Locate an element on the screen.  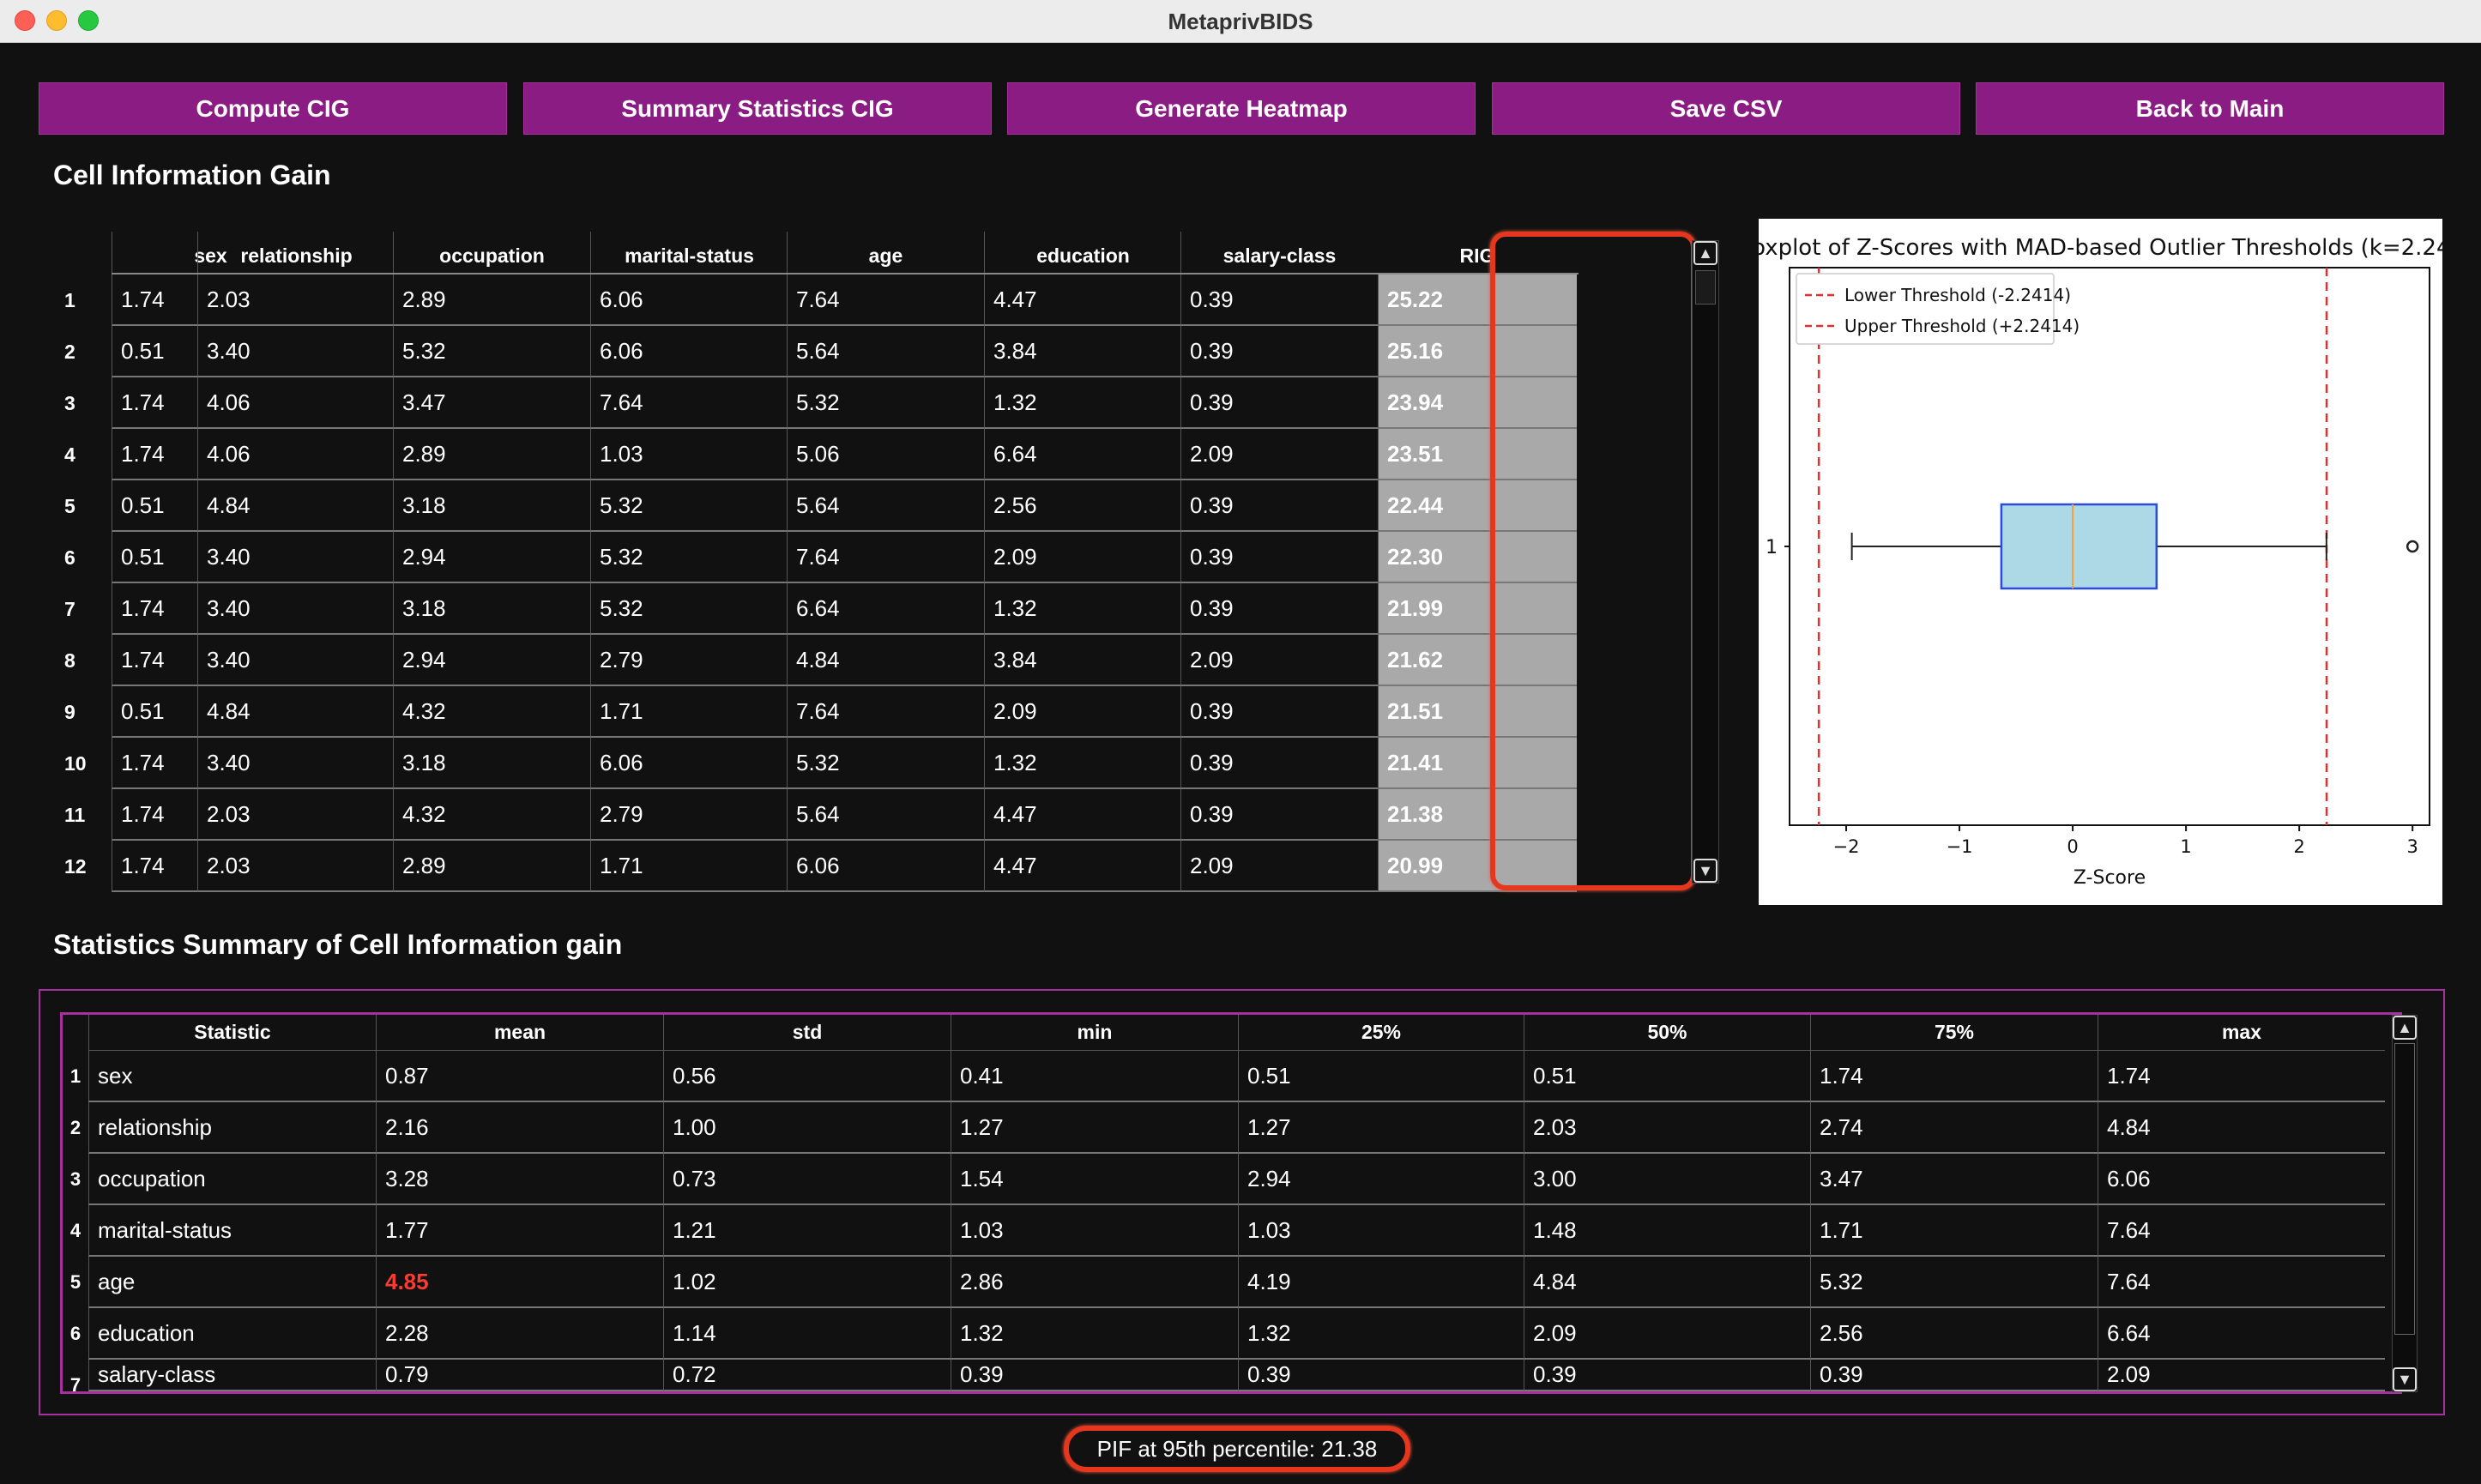
stats-value-cell: 0.56 is located at coordinates (807, 1076).